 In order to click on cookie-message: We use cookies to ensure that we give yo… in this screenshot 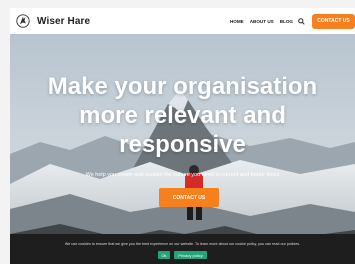, I will do `click(182, 244)`.